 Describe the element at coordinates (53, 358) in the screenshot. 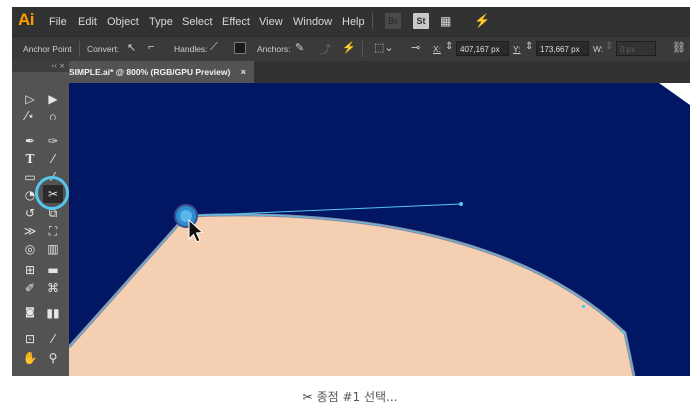

I see `zoom-tool-icon: ⚲` at that location.